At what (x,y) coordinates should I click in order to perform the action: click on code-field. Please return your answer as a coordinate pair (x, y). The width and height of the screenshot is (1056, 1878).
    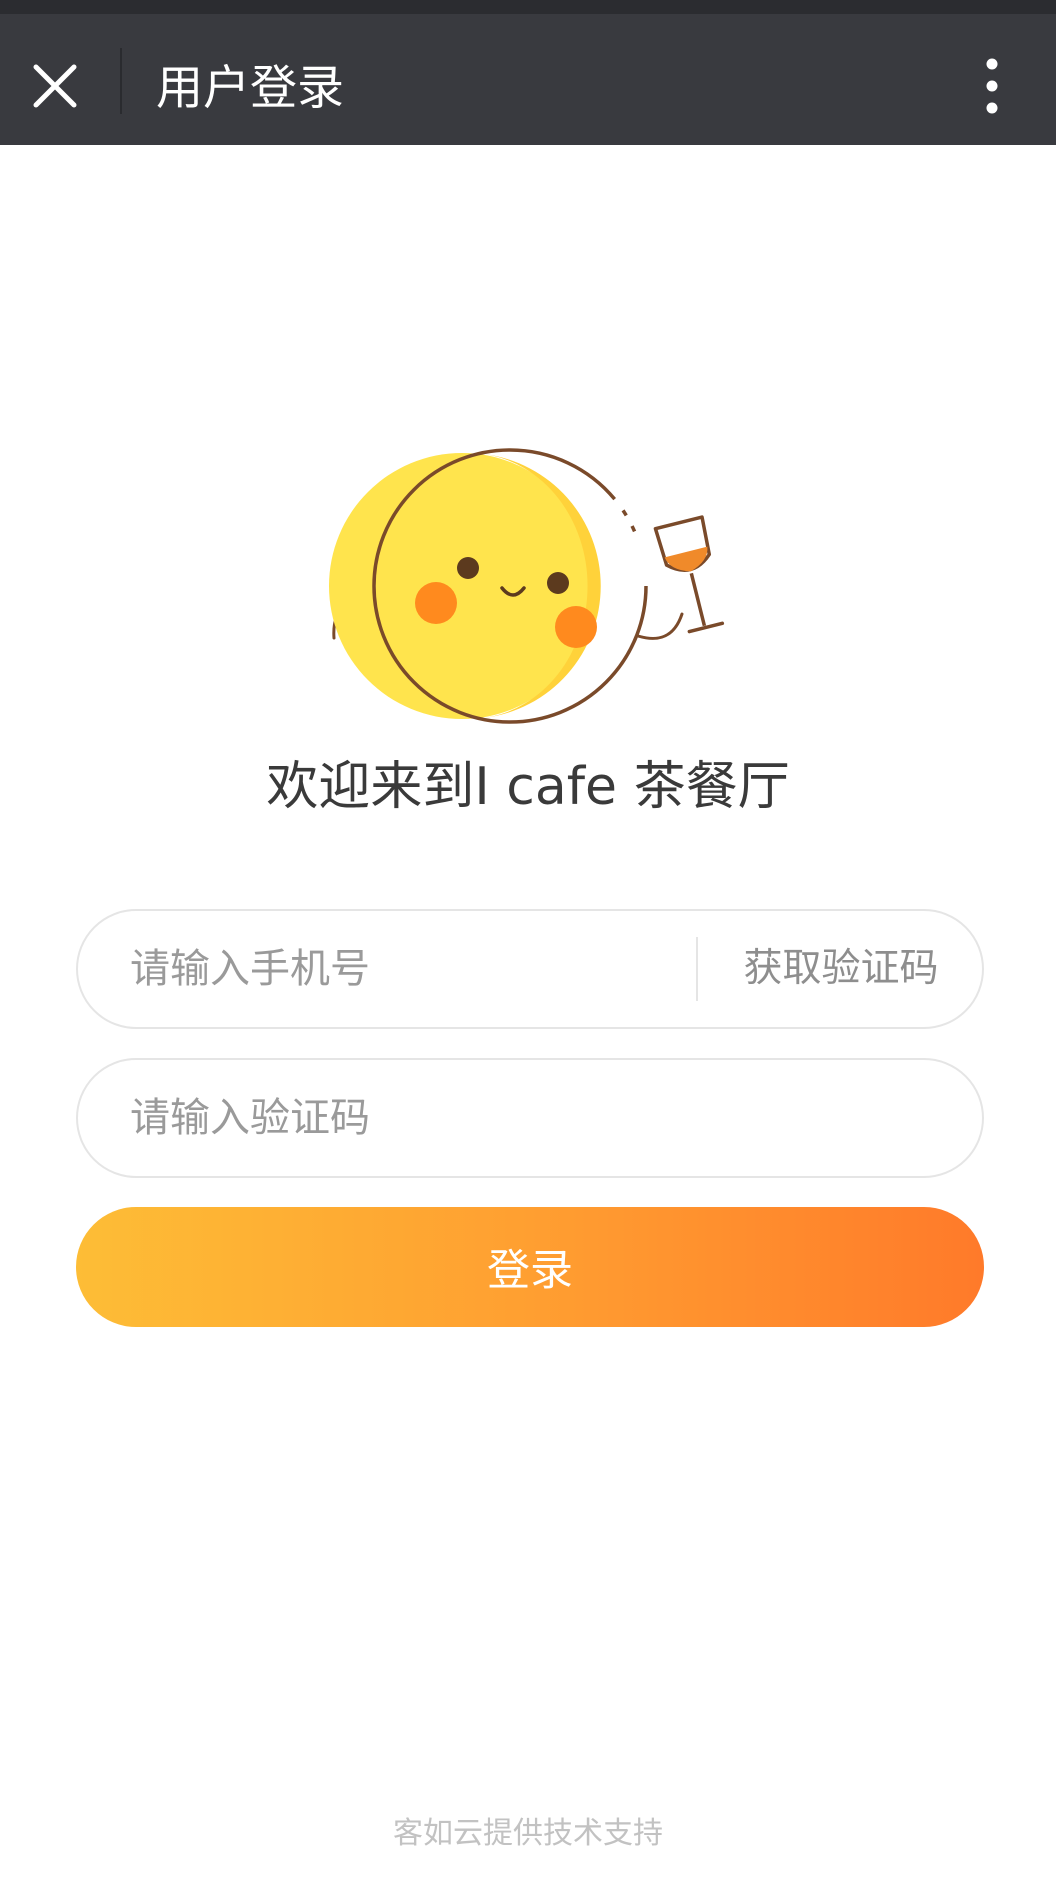
    Looking at the image, I should click on (530, 1118).